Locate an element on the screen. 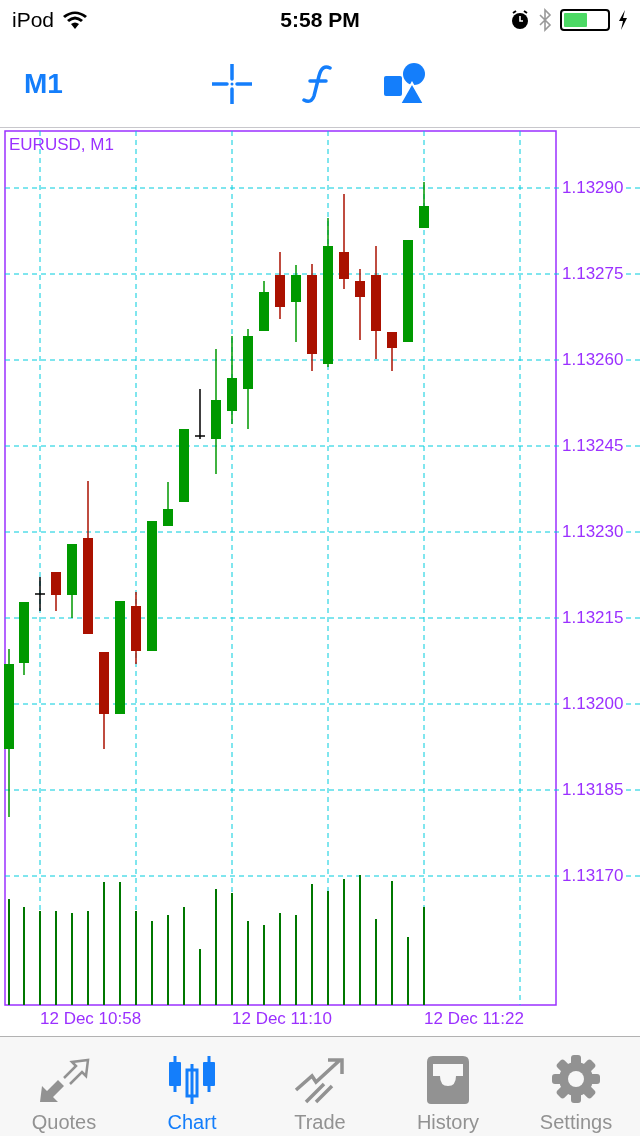  arrows-icon is located at coordinates (64, 1081).